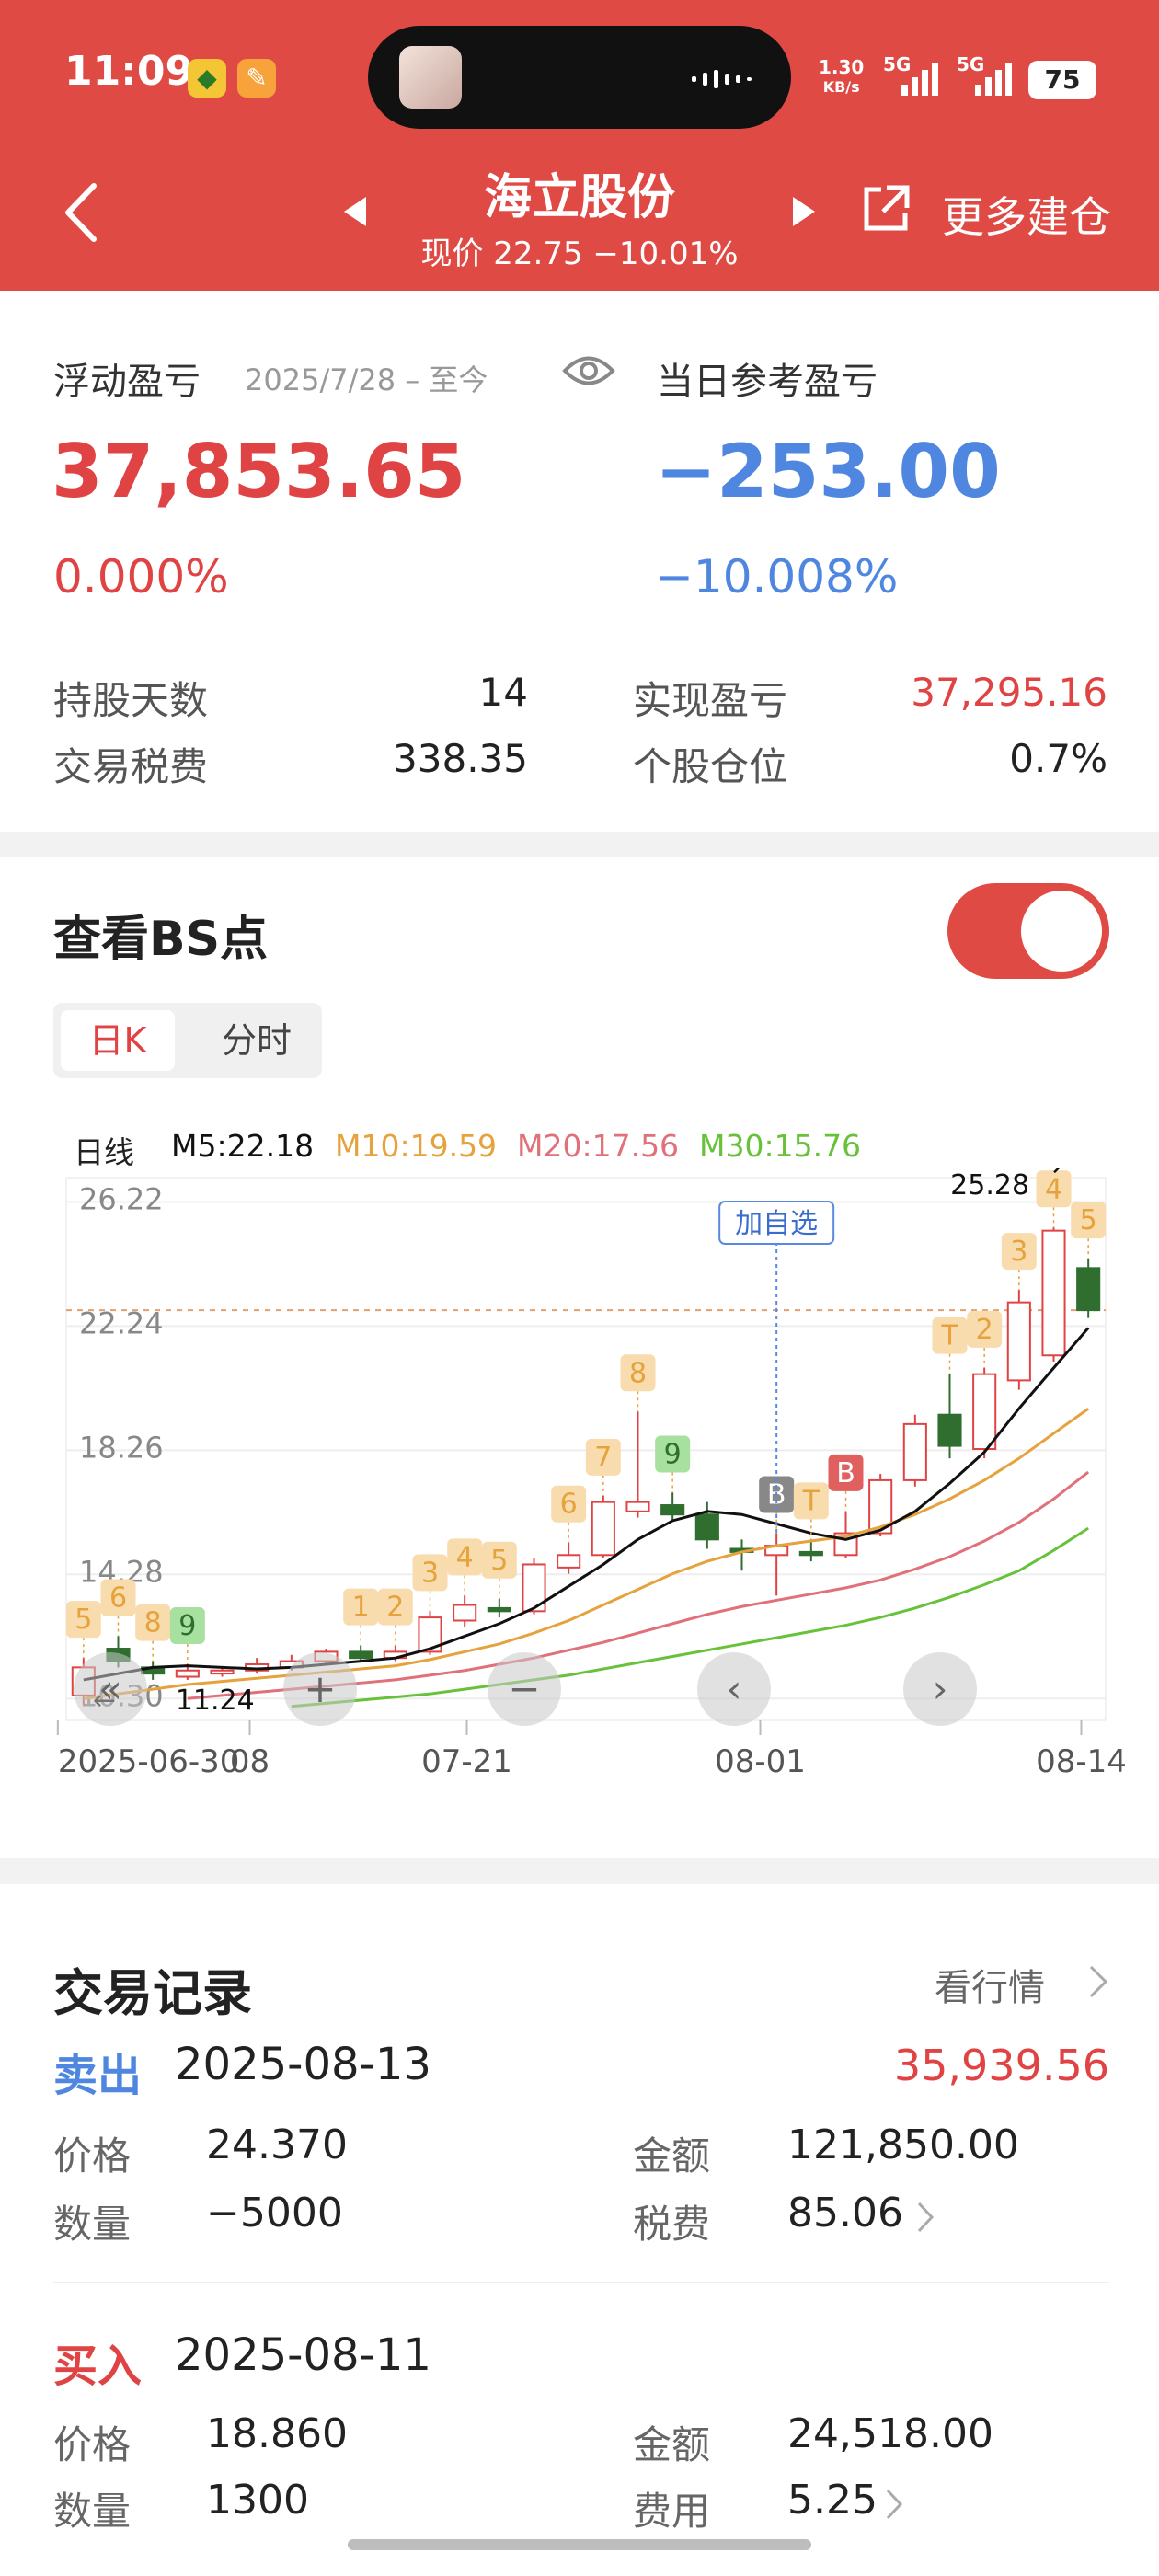 This screenshot has height=2576, width=1159. I want to click on control-glyph: +, so click(320, 1688).